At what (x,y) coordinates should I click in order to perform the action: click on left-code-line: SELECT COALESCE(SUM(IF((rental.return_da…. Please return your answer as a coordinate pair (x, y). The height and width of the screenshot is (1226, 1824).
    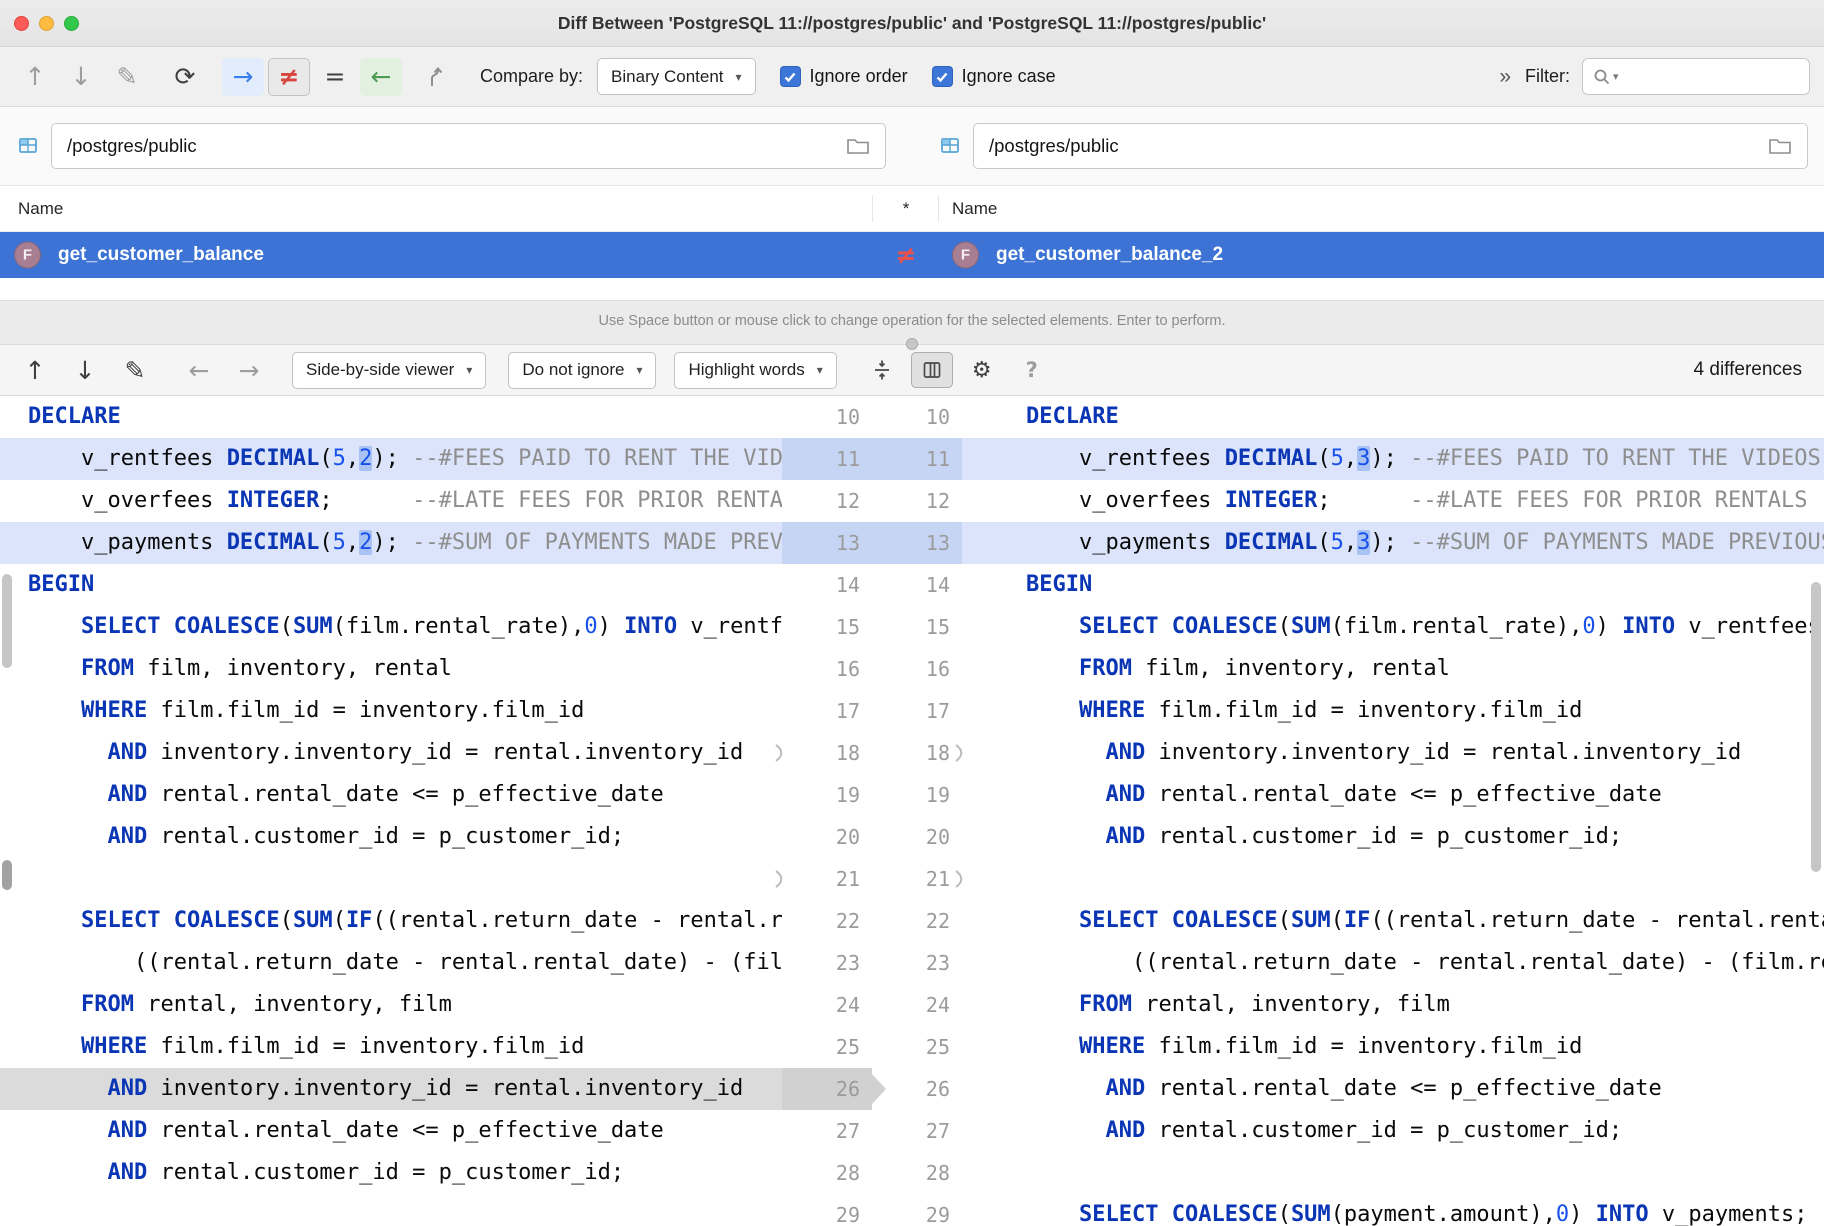
    Looking at the image, I should click on (391, 921).